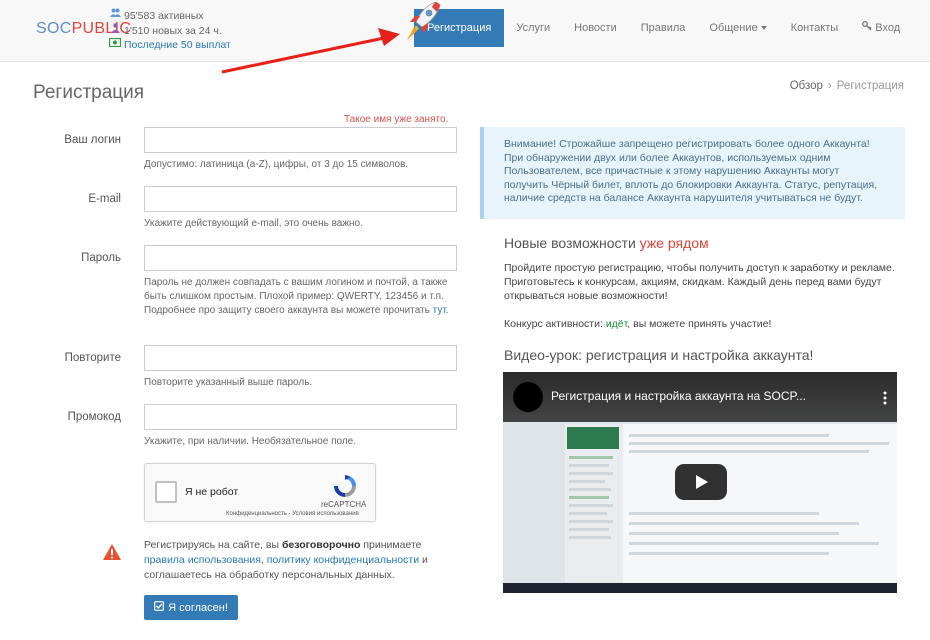 This screenshot has width=930, height=640. Describe the element at coordinates (881, 28) in the screenshot. I see `nav-login: Вход` at that location.